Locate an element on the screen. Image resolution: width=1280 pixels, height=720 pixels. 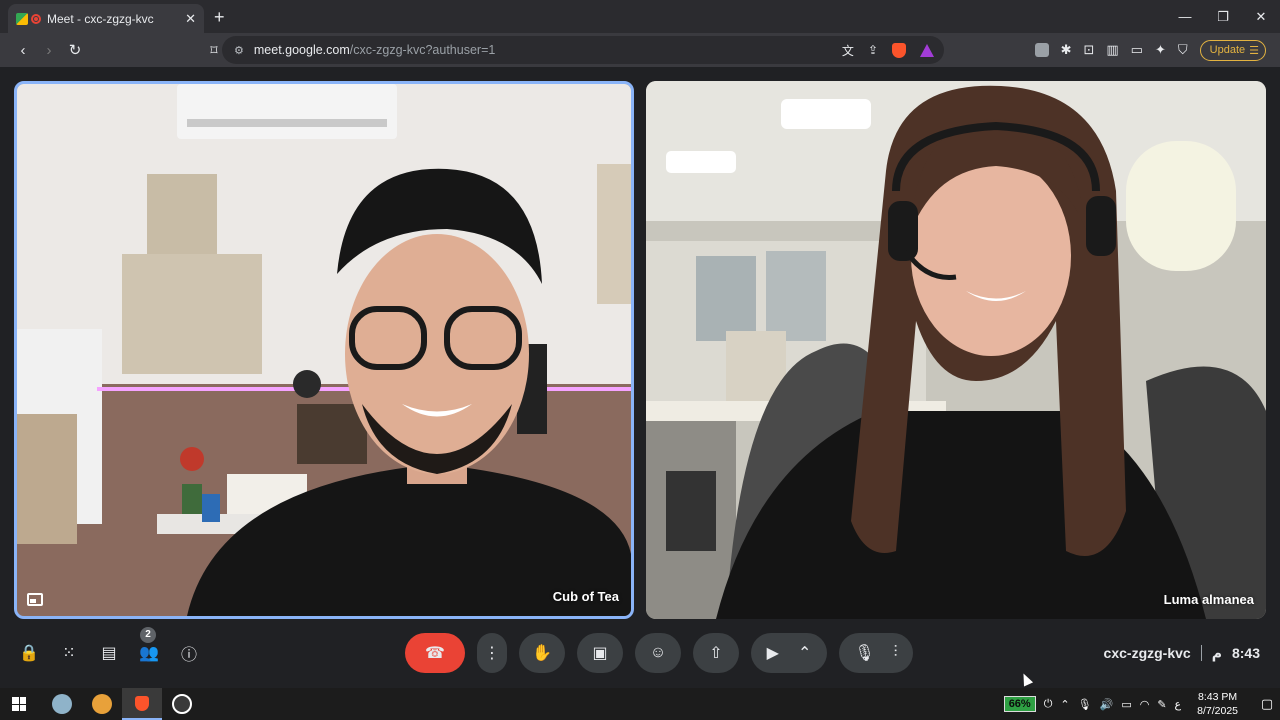
host-controls-icon: 🔒 is located at coordinates (29, 653).